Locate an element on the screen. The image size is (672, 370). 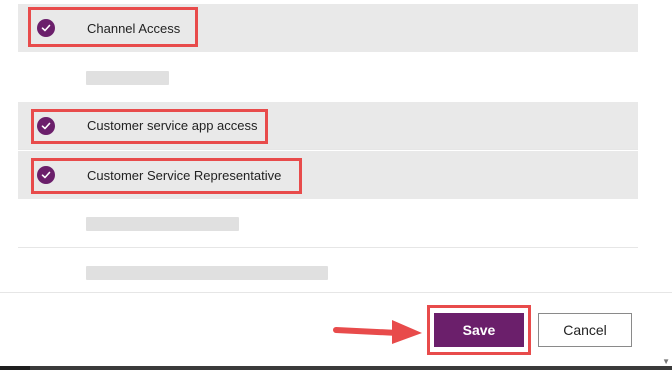
bottom-edge is located at coordinates (336, 368).